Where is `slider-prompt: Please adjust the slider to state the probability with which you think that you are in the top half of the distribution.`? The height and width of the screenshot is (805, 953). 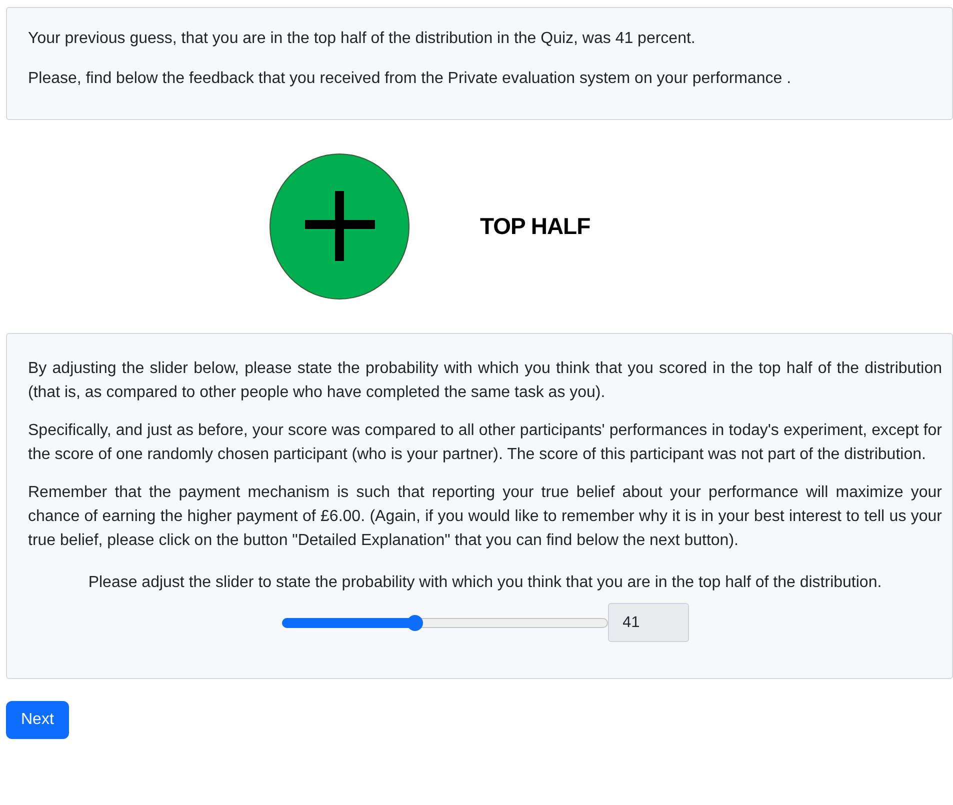
slider-prompt: Please adjust the slider to state the probability with which you think that you are in the top half of the distribution. is located at coordinates (485, 583).